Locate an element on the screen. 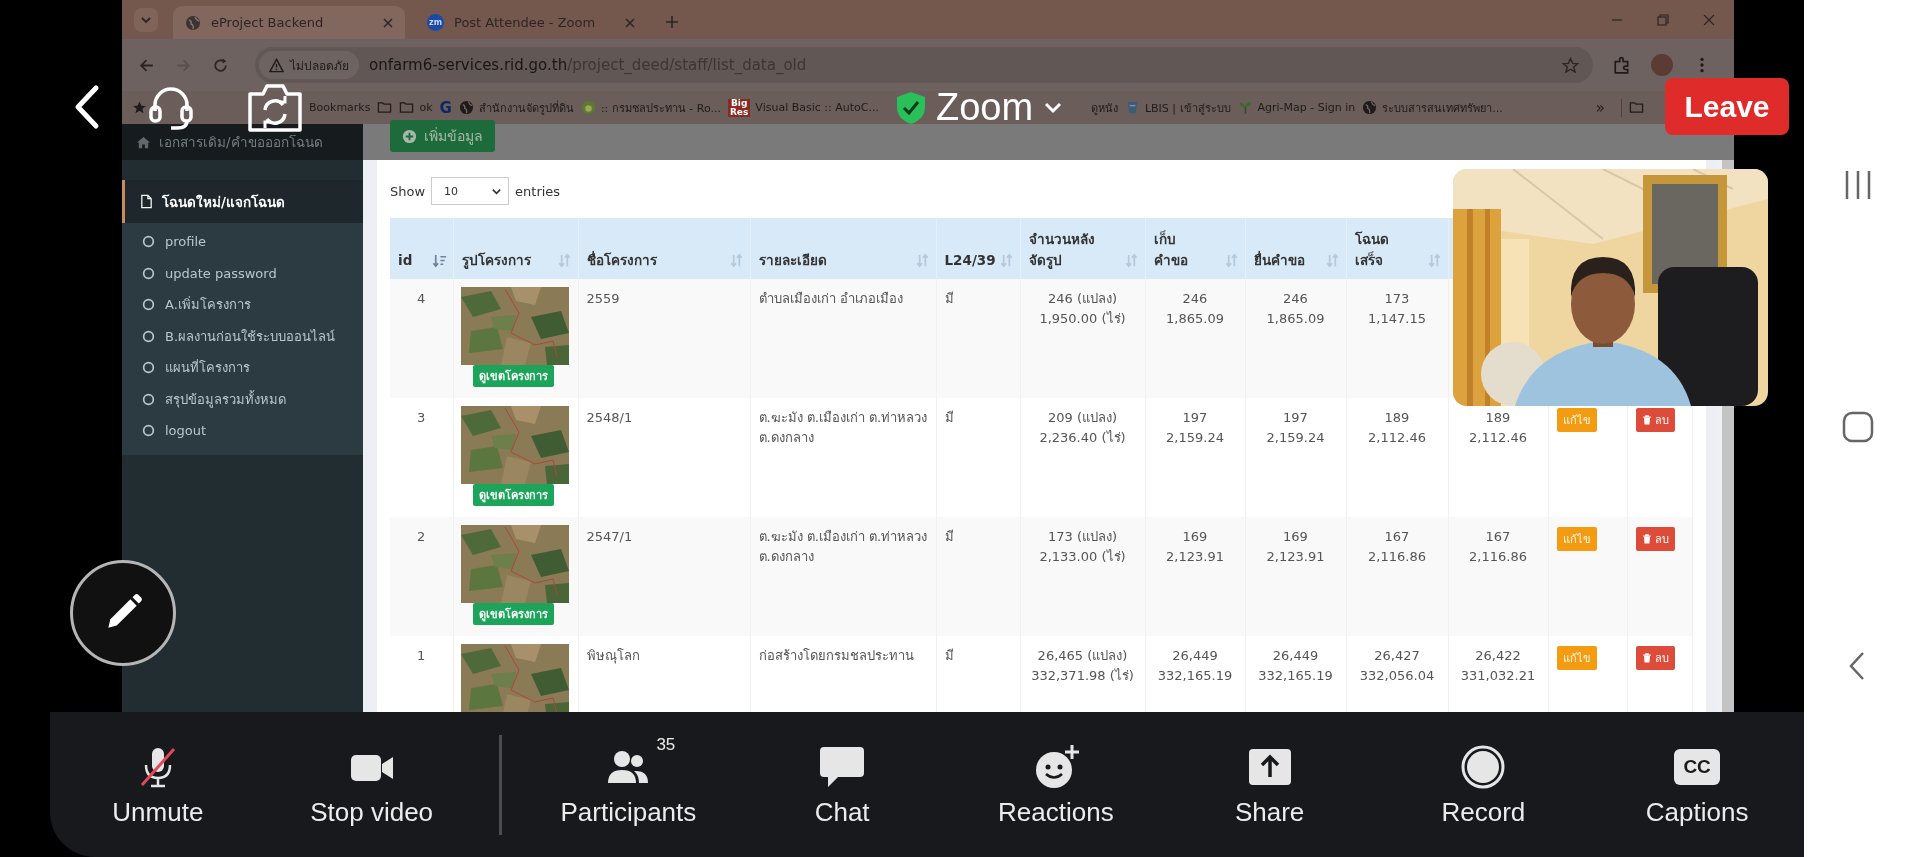 This screenshot has height=857, width=1911. sidebar-item: B.ผลงานก่อนใช้ระบบออนไลน์ is located at coordinates (242, 336).